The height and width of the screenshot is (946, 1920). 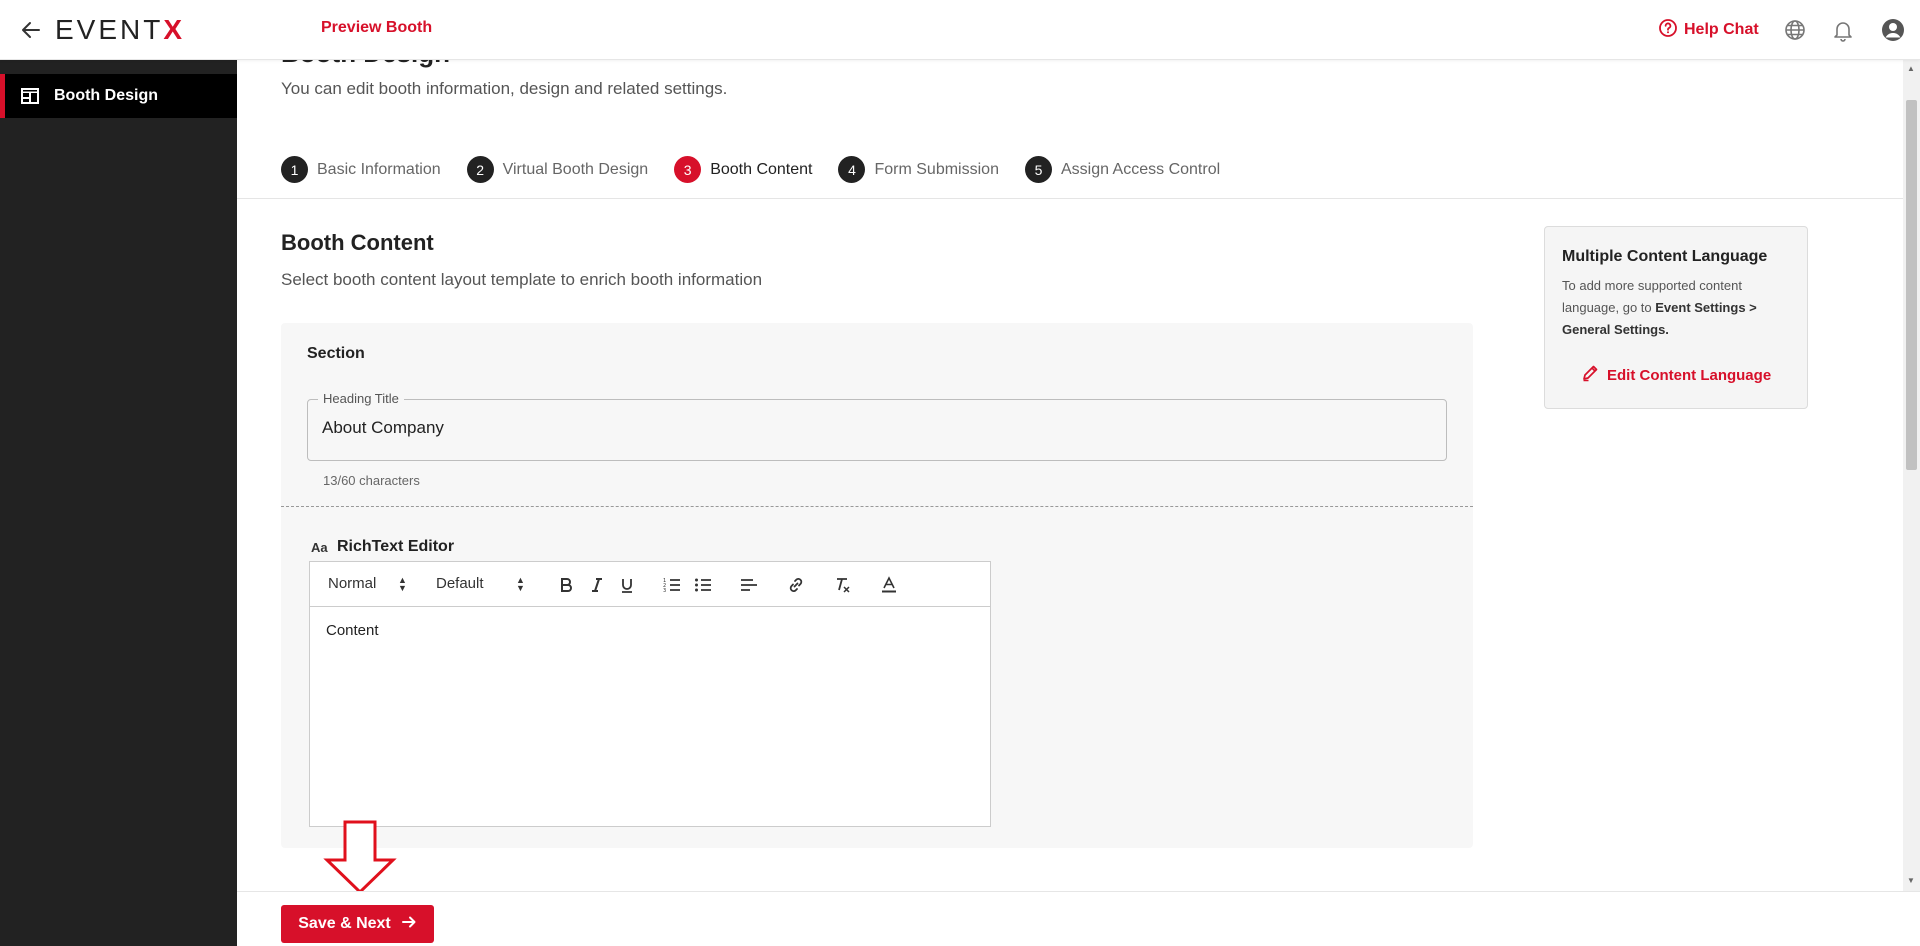 What do you see at coordinates (1038, 169) in the screenshot?
I see `step-number: 5` at bounding box center [1038, 169].